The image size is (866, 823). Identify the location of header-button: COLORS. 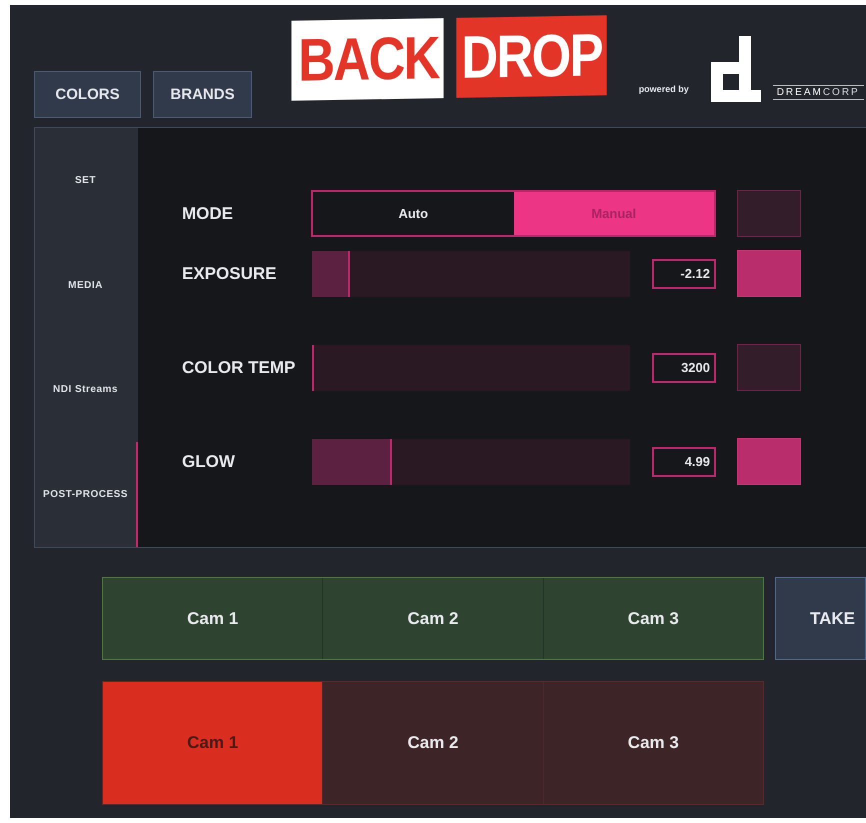
(87, 94).